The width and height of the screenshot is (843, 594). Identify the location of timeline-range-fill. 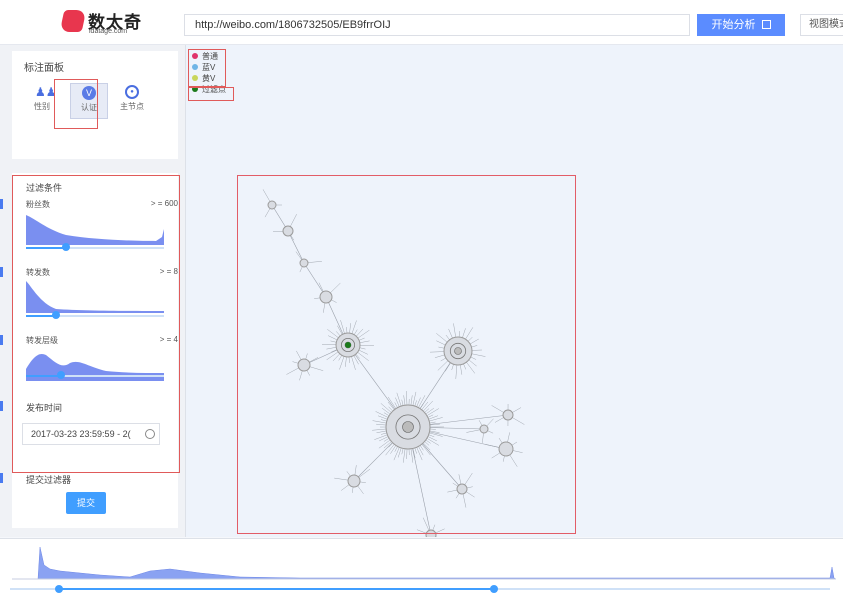
(276, 589).